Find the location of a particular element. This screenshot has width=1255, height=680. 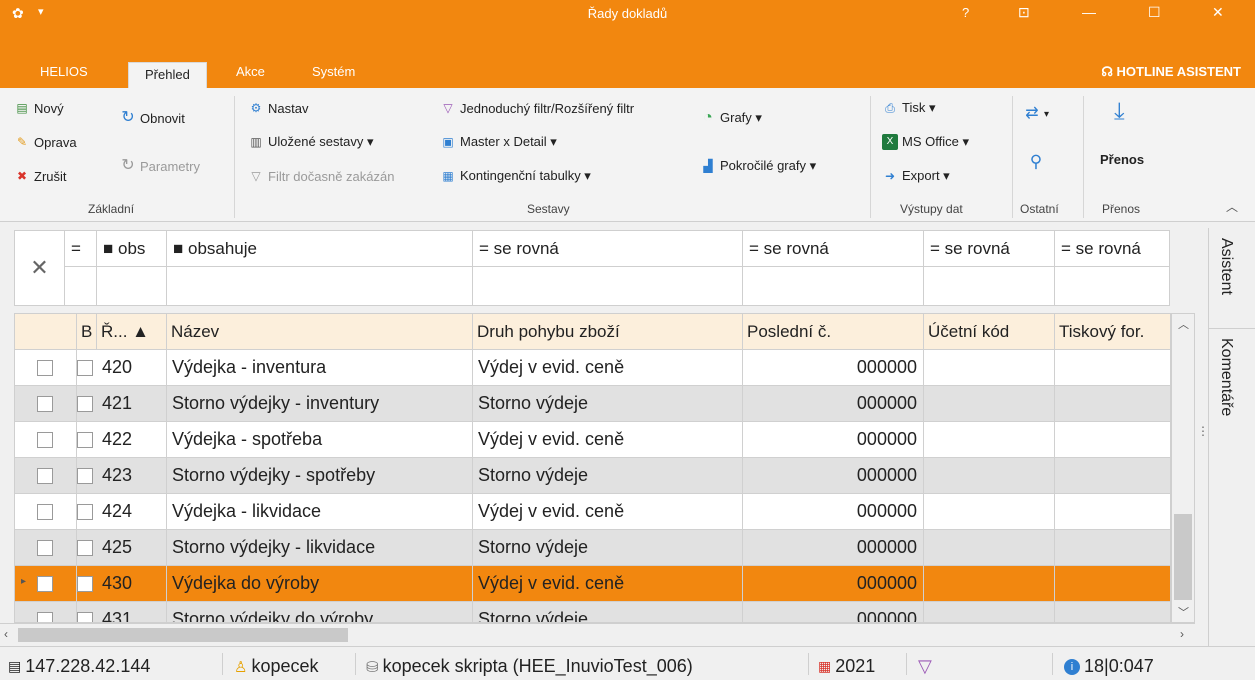

cell-rada: 430 is located at coordinates (132, 584).